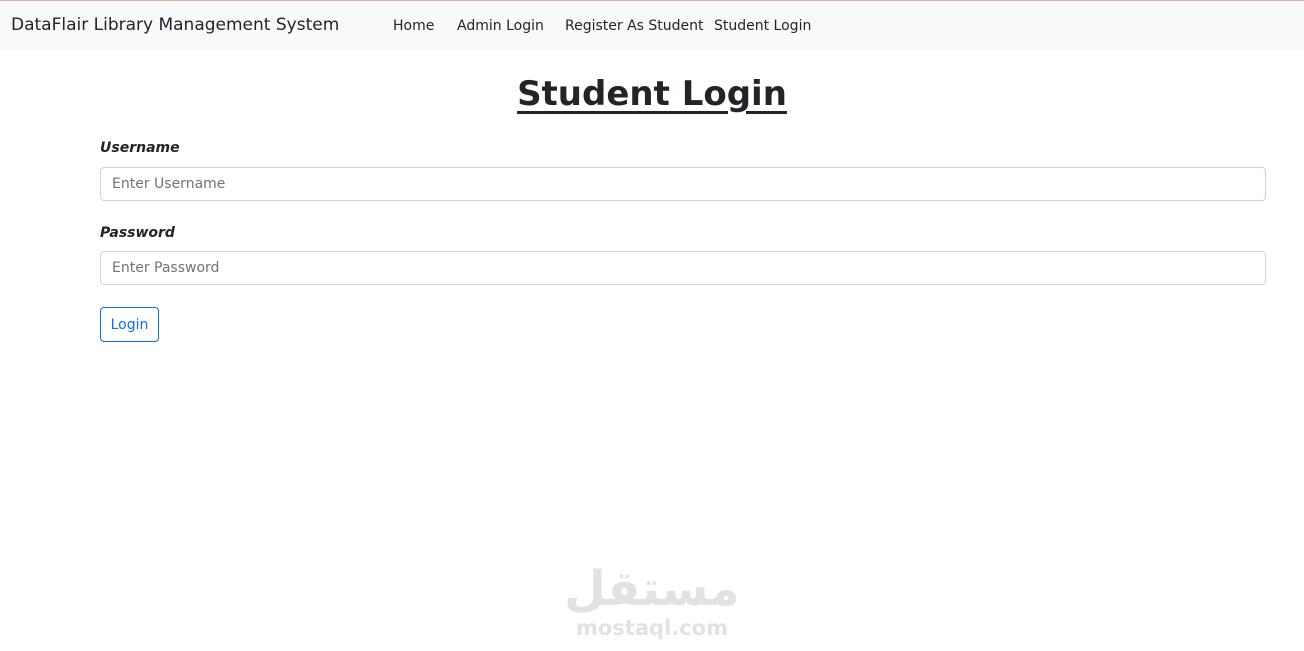 Image resolution: width=1304 pixels, height=651 pixels. What do you see at coordinates (140, 148) in the screenshot?
I see `username-label: Username` at bounding box center [140, 148].